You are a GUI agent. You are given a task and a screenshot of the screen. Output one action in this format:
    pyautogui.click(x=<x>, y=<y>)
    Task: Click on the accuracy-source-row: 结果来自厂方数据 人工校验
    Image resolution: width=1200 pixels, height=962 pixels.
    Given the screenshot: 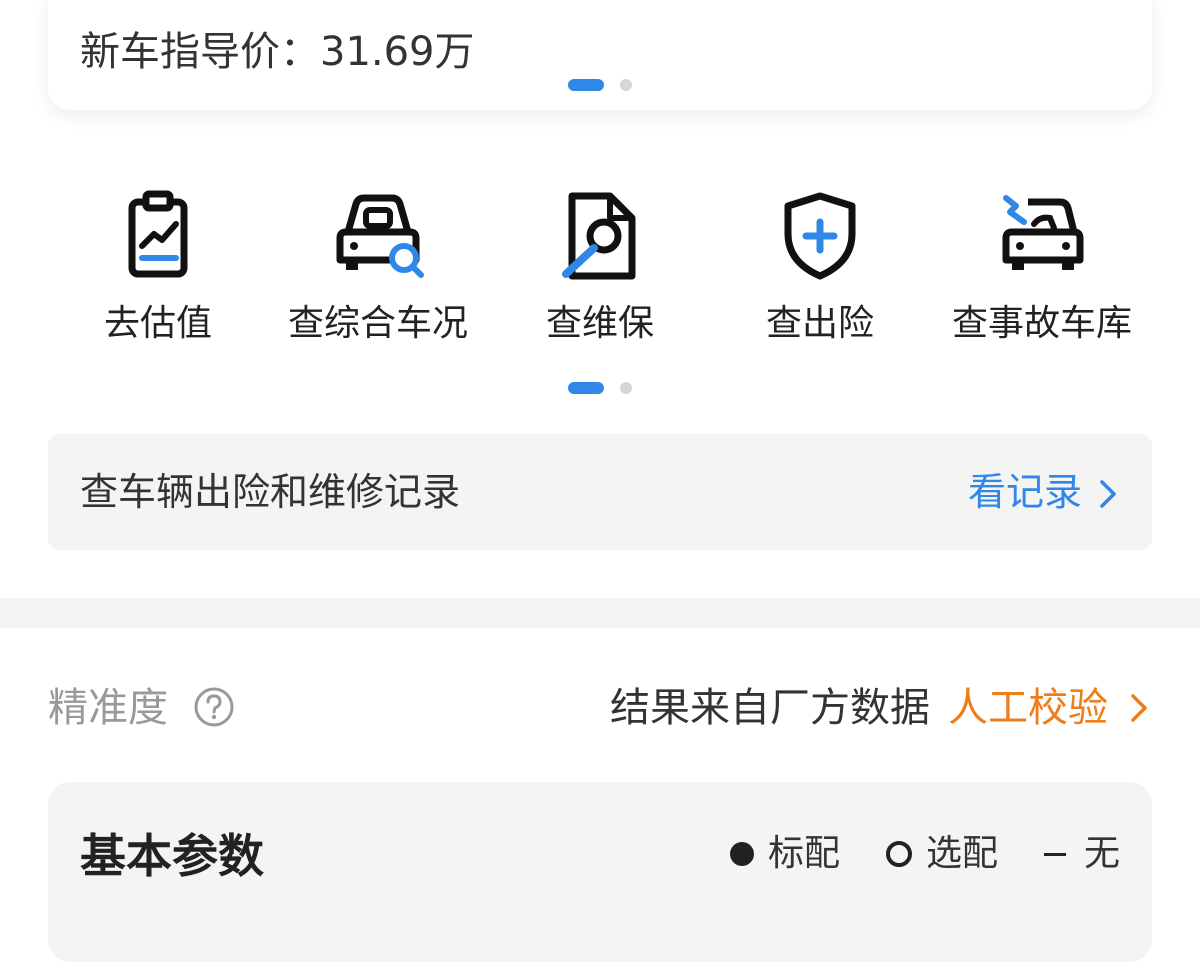 What is the action you would take?
    pyautogui.click(x=881, y=708)
    